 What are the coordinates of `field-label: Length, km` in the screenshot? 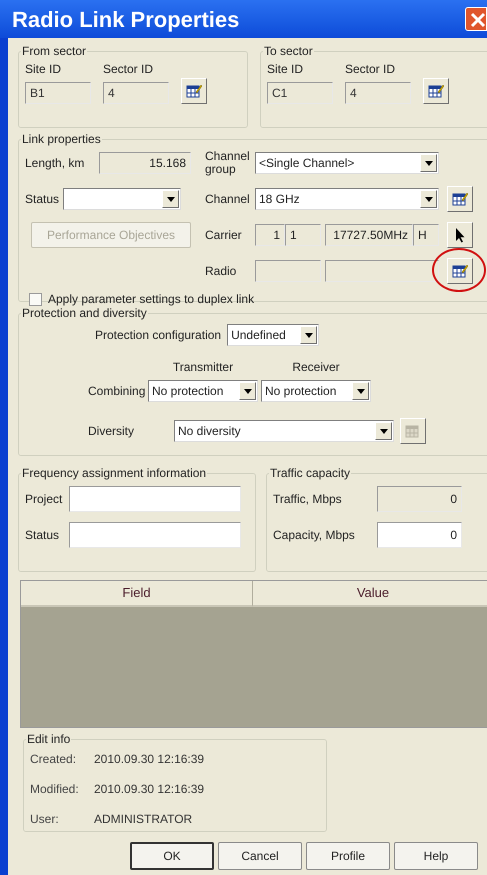 It's located at (55, 163).